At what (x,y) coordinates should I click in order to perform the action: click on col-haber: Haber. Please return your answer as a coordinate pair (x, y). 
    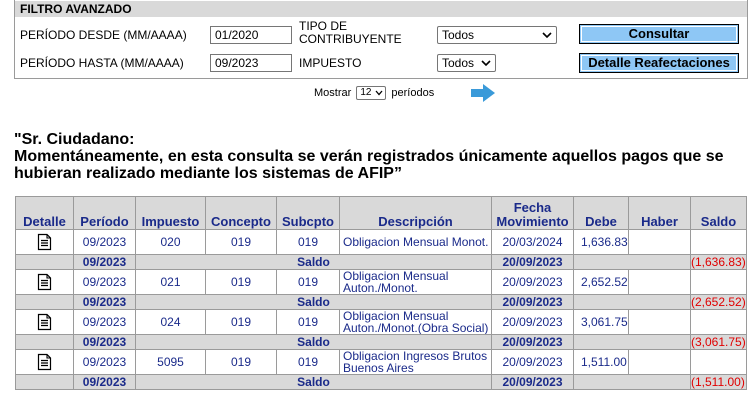
    Looking at the image, I should click on (659, 213).